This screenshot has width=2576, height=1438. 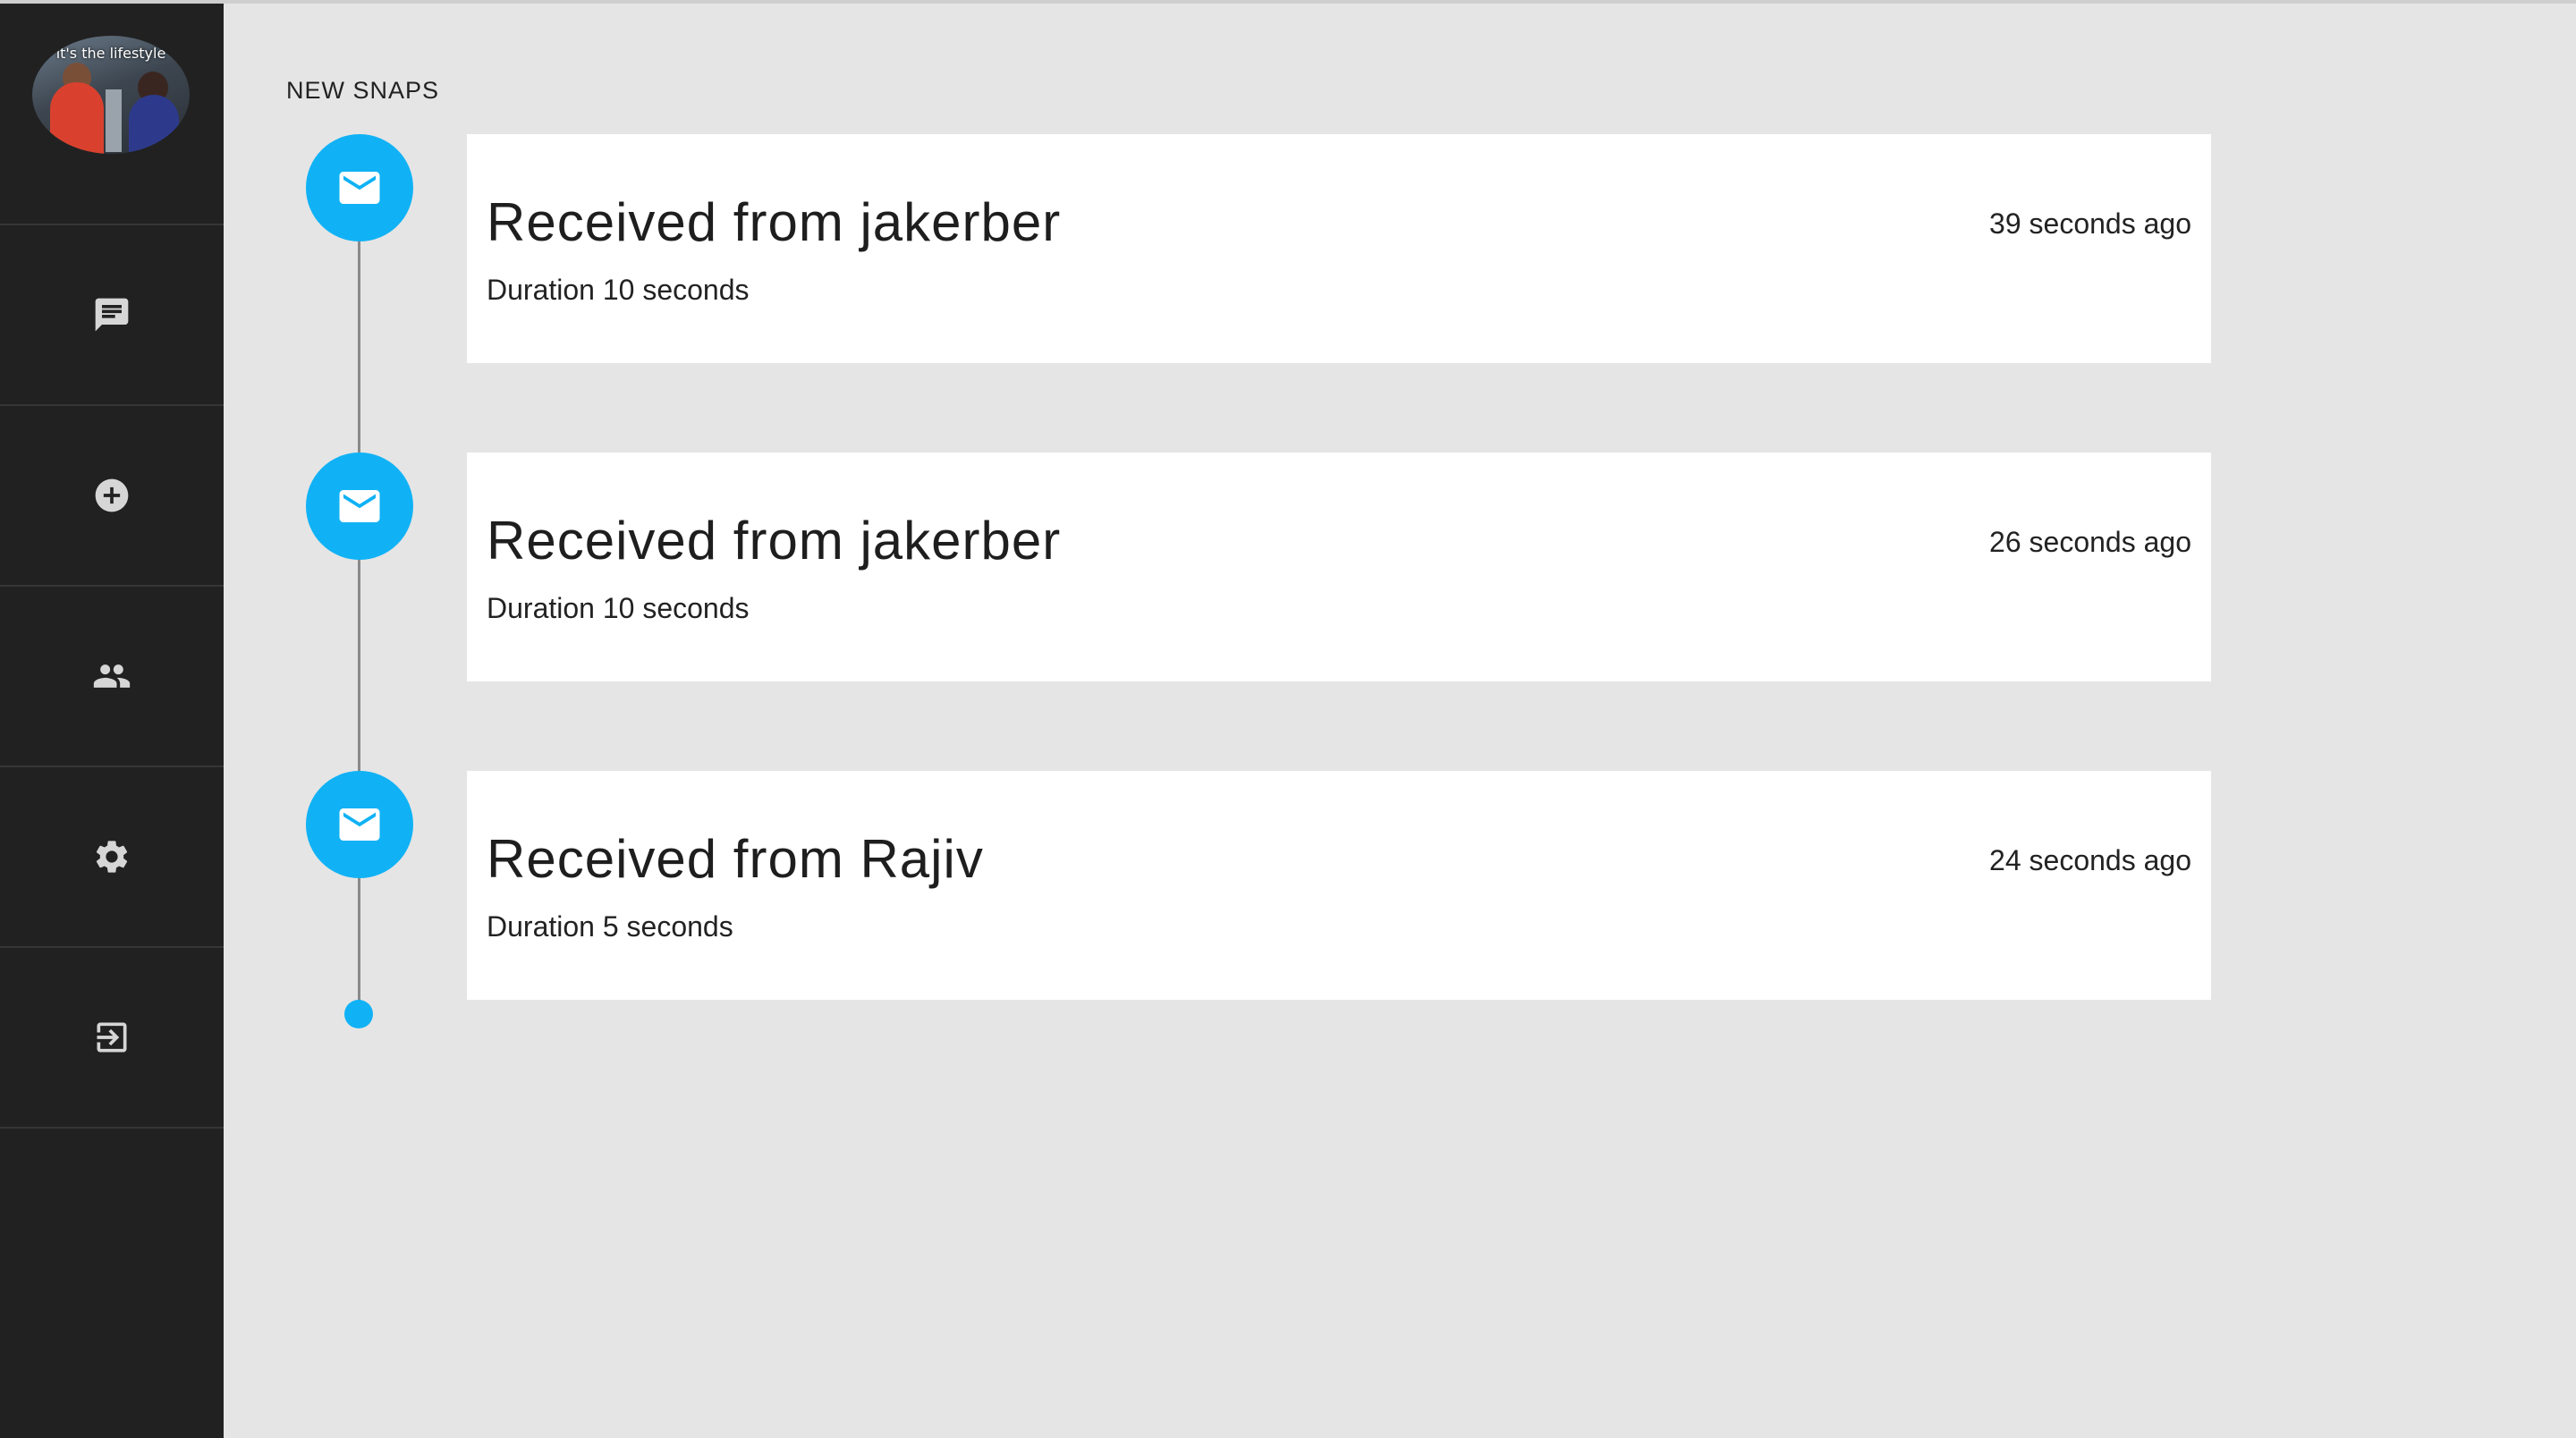 I want to click on snap-duration: Duration 5 seconds, so click(x=610, y=926).